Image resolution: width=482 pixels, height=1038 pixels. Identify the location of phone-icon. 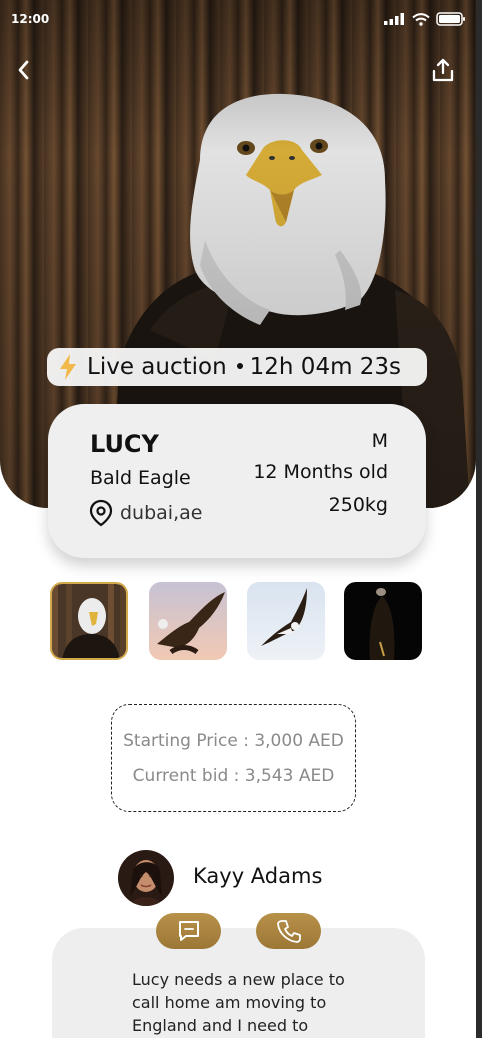
(288, 931).